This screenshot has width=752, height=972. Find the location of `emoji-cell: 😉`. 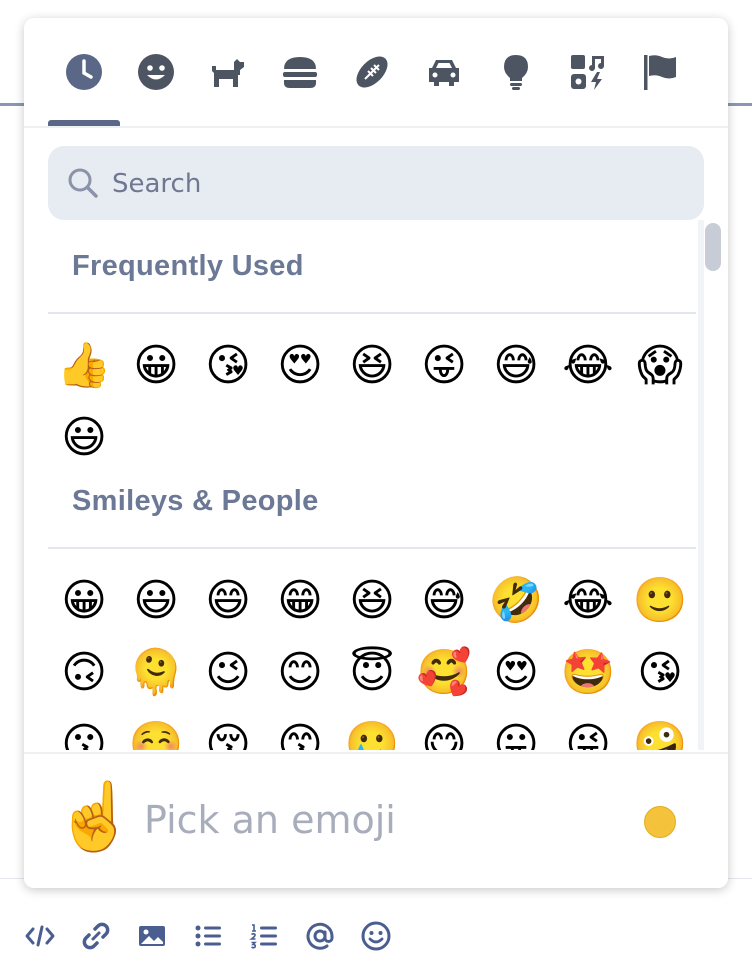

emoji-cell: 😉 is located at coordinates (228, 673).